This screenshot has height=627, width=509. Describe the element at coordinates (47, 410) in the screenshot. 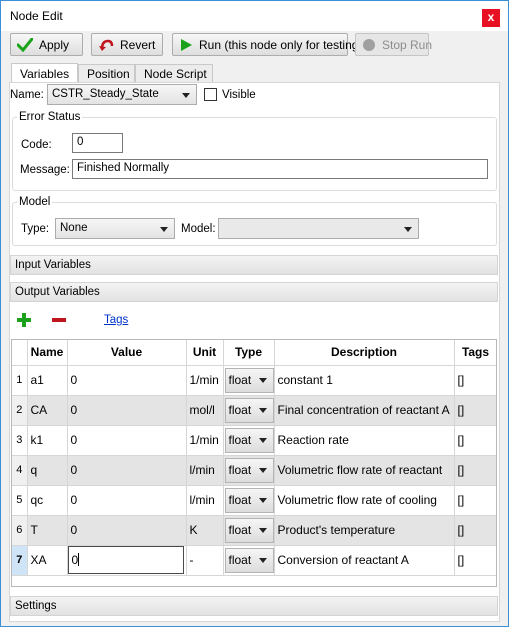

I see `cell-name: CA` at that location.